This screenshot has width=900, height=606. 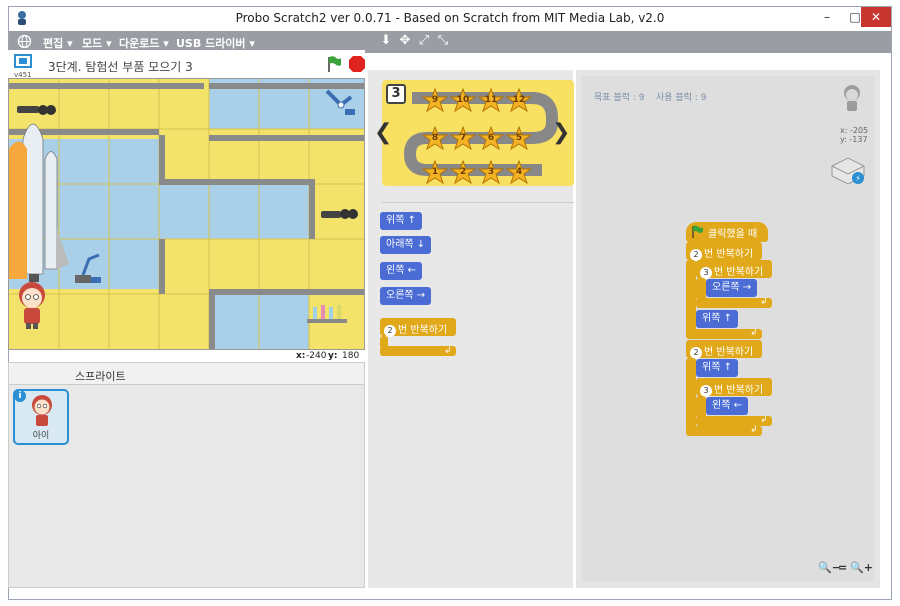 What do you see at coordinates (443, 41) in the screenshot?
I see `shrink-icon: ⤡` at bounding box center [443, 41].